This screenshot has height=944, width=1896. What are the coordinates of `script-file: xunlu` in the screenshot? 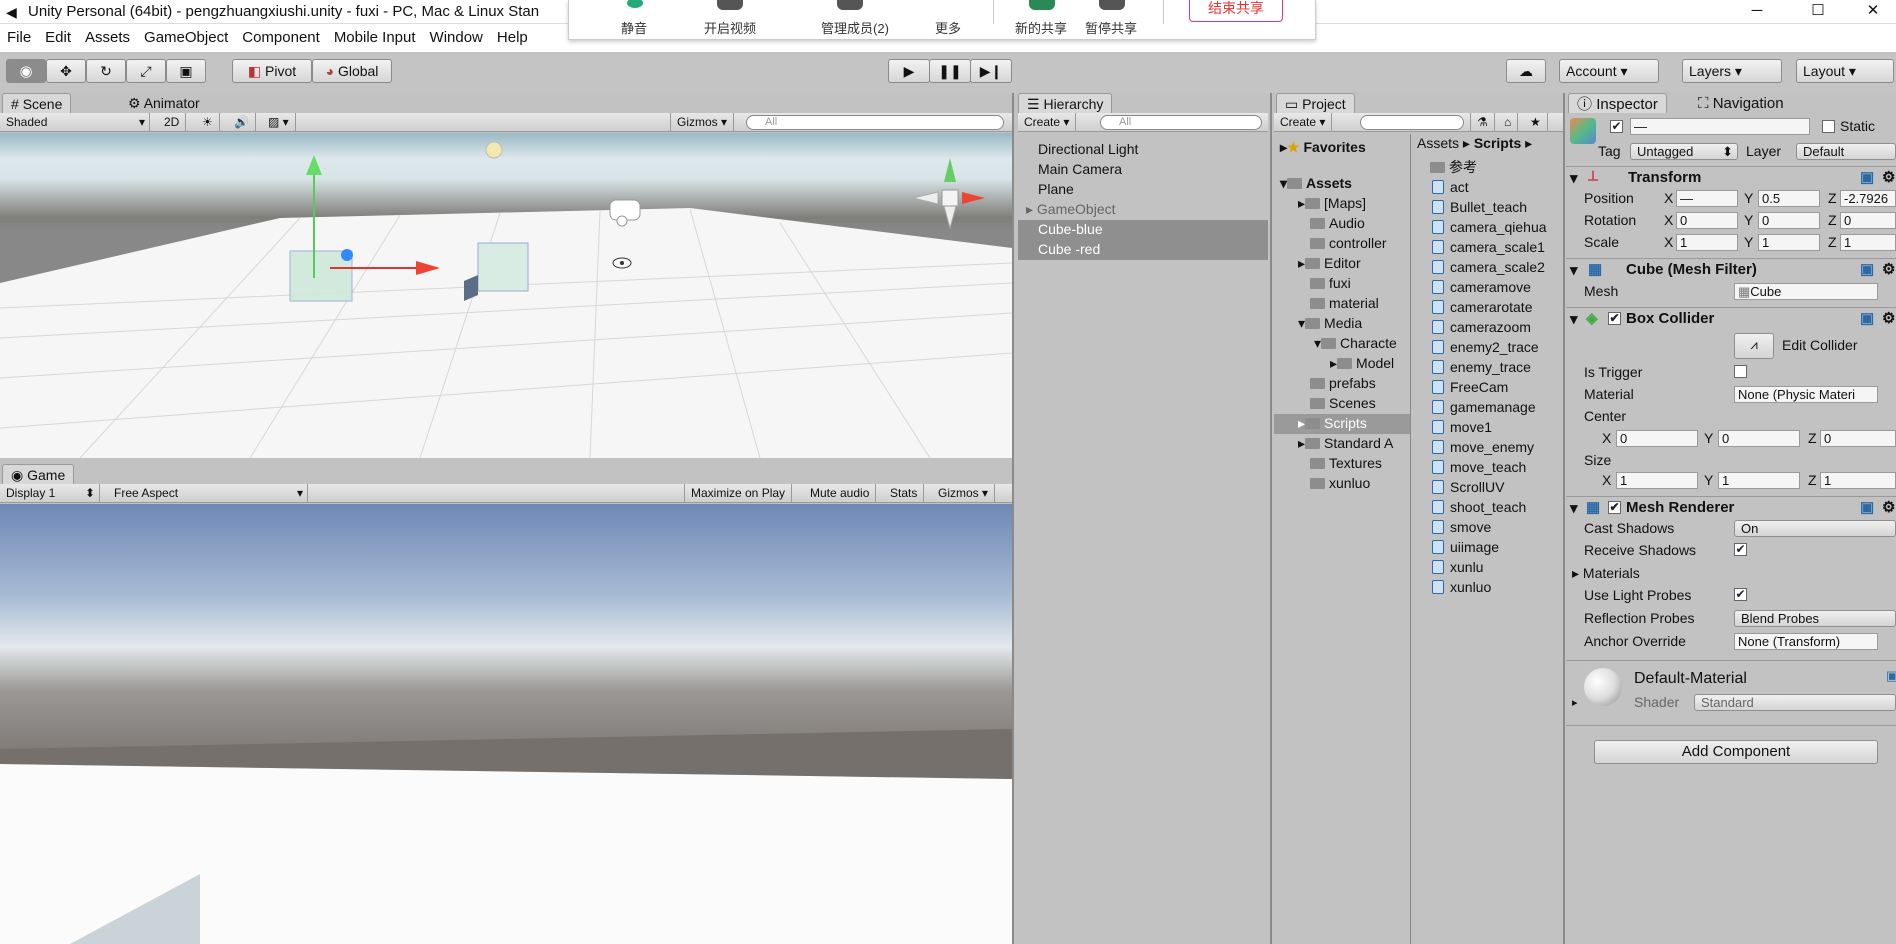 It's located at (1457, 568).